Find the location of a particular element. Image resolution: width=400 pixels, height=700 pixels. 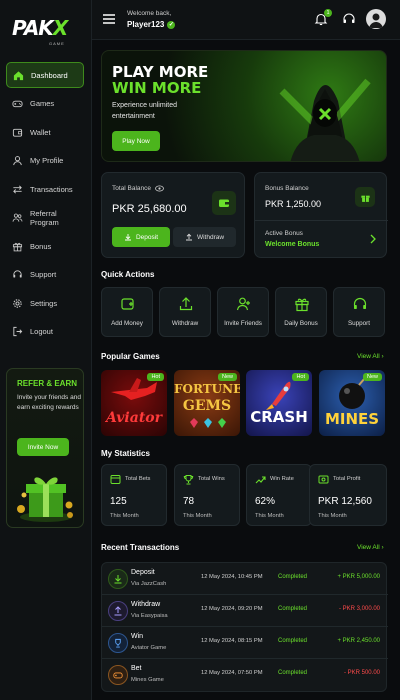

sidebar-item-label: Settings is located at coordinates (44, 303).